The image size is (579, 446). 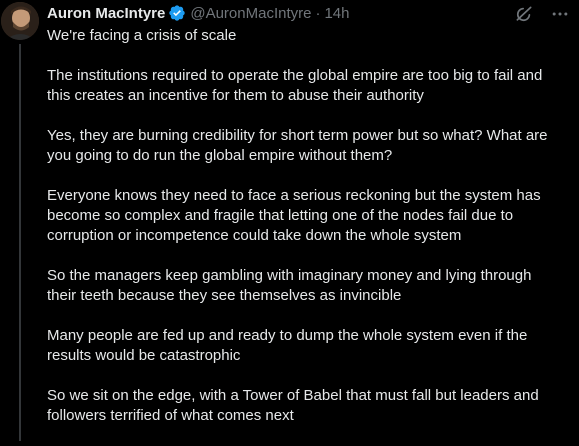 What do you see at coordinates (177, 13) in the screenshot?
I see `verified-badge-icon` at bounding box center [177, 13].